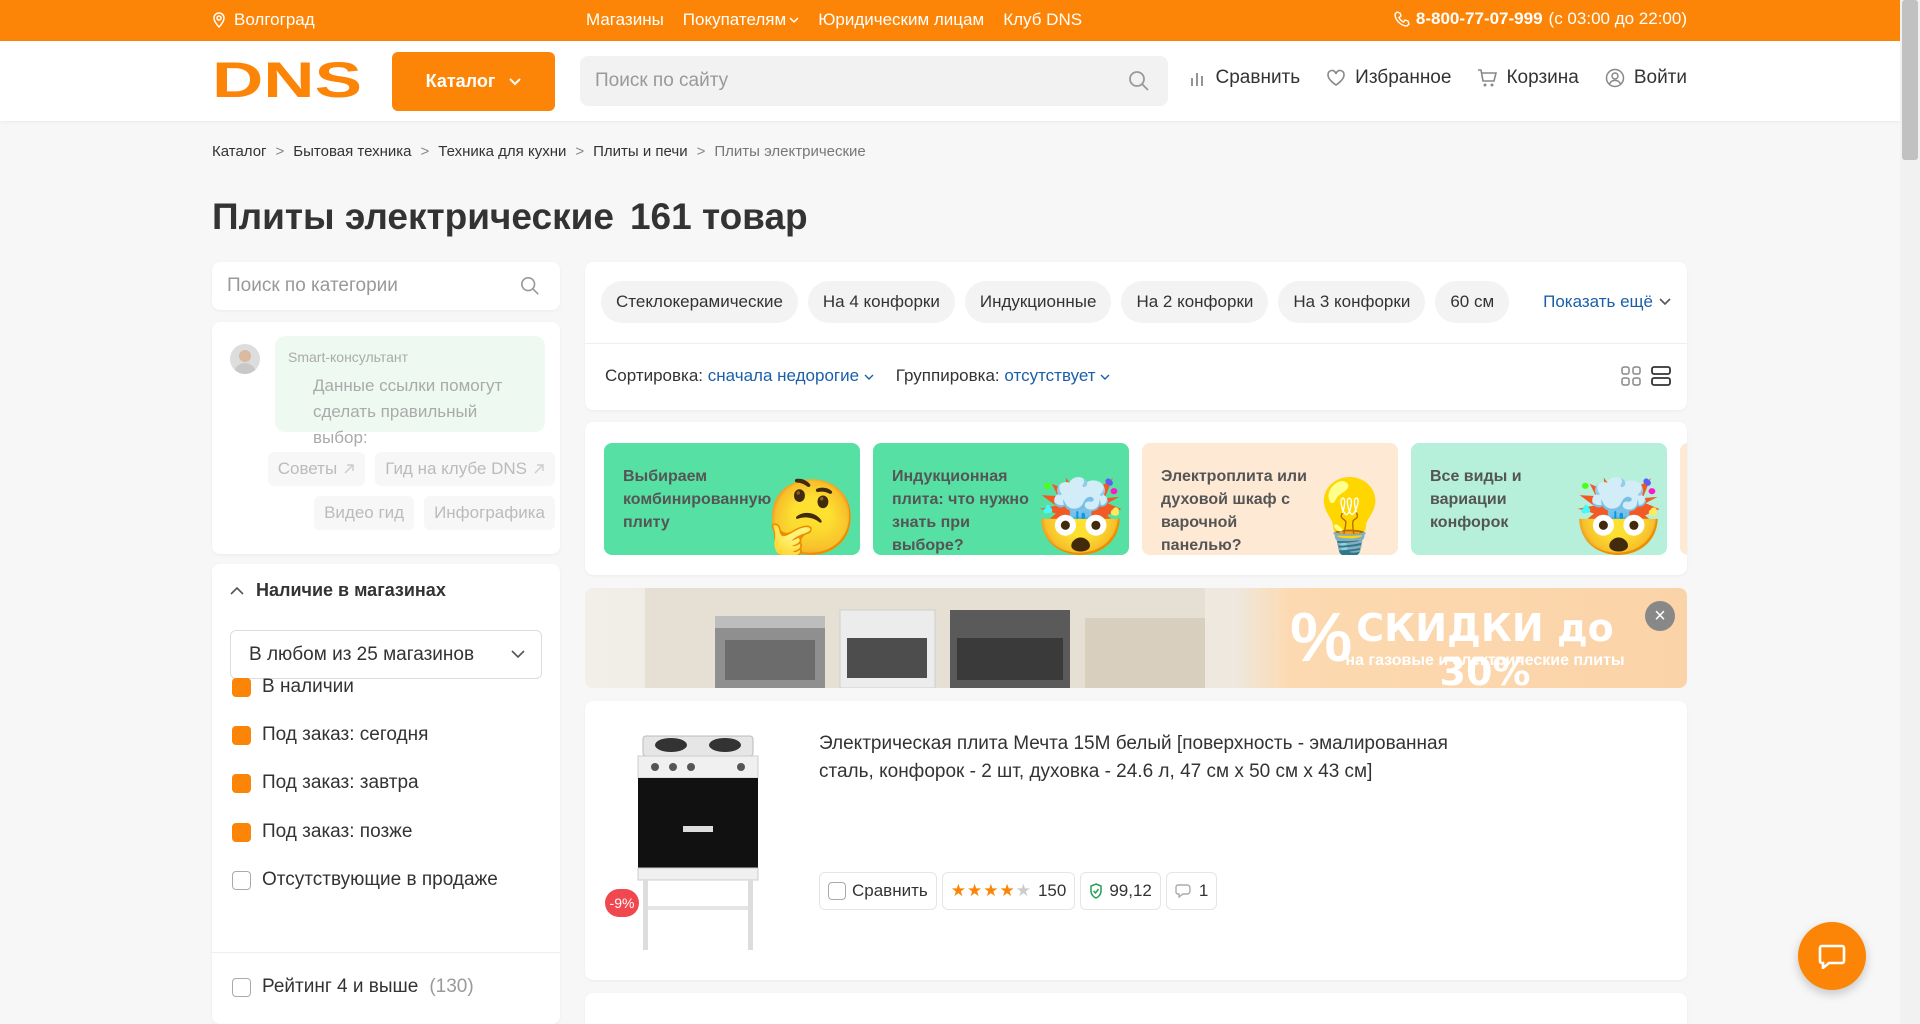 Image resolution: width=1920 pixels, height=1024 pixels. What do you see at coordinates (413, 216) in the screenshot?
I see `page-title-text: Плиты электрические` at bounding box center [413, 216].